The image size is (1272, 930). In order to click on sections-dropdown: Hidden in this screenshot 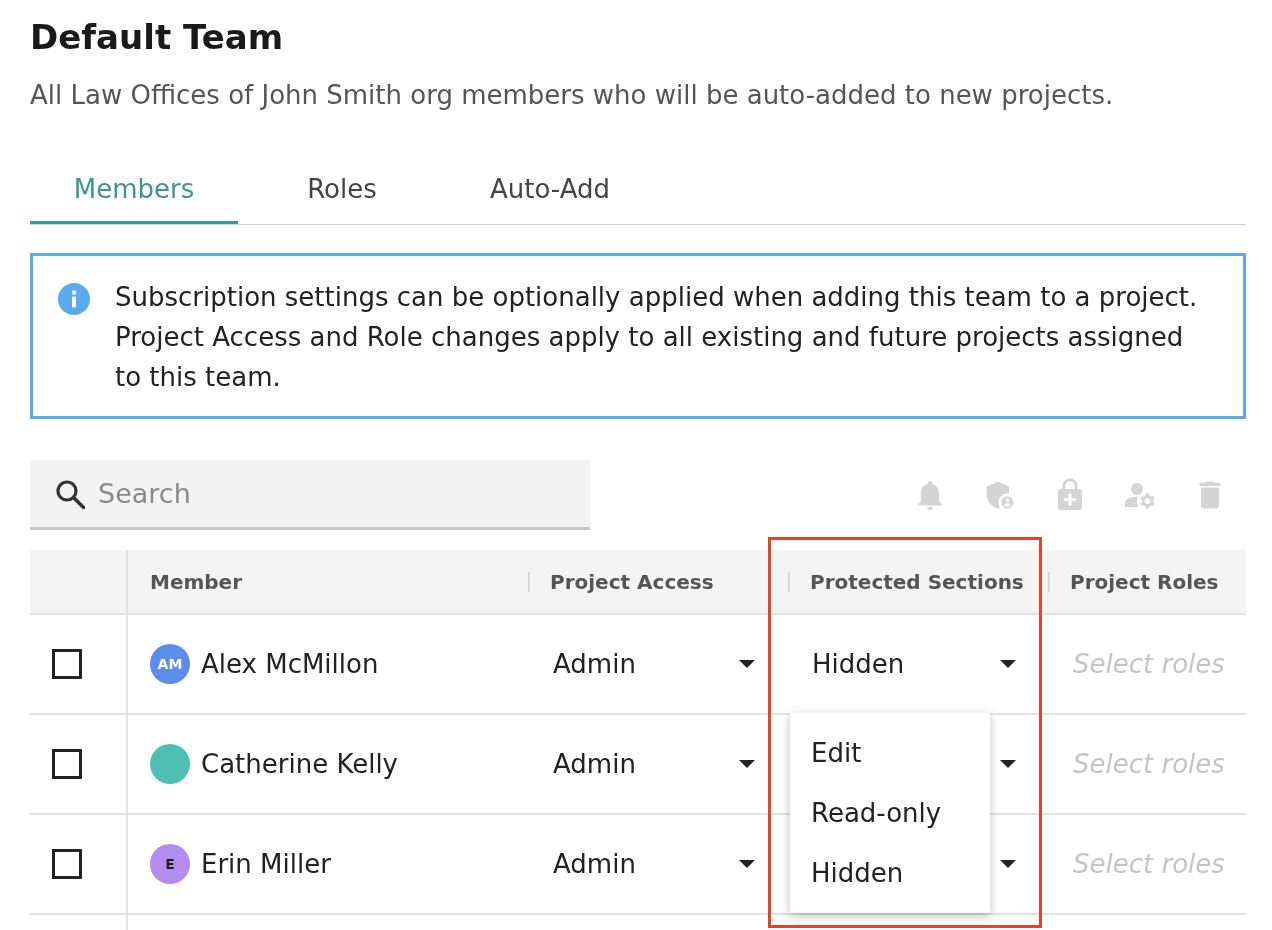, I will do `click(918, 664)`.